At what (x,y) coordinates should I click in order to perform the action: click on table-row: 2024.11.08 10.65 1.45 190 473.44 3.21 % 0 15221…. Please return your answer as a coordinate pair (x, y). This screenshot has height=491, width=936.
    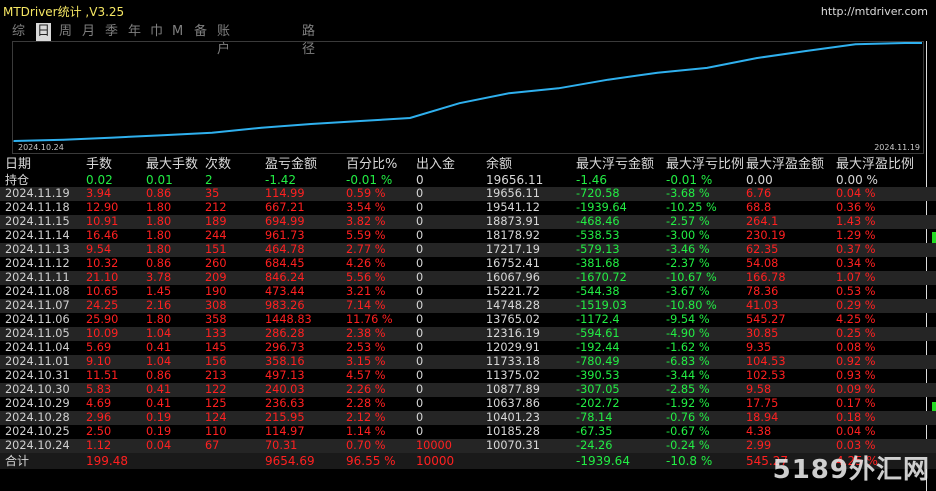
    Looking at the image, I should click on (468, 292).